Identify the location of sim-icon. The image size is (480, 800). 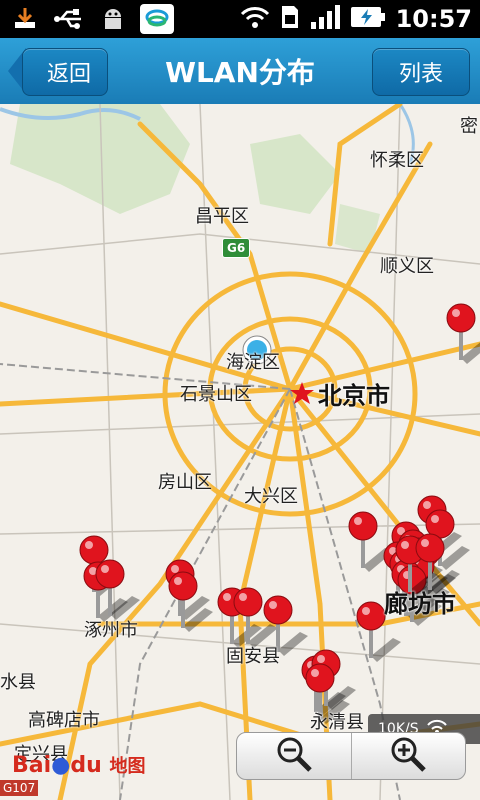
(290, 19).